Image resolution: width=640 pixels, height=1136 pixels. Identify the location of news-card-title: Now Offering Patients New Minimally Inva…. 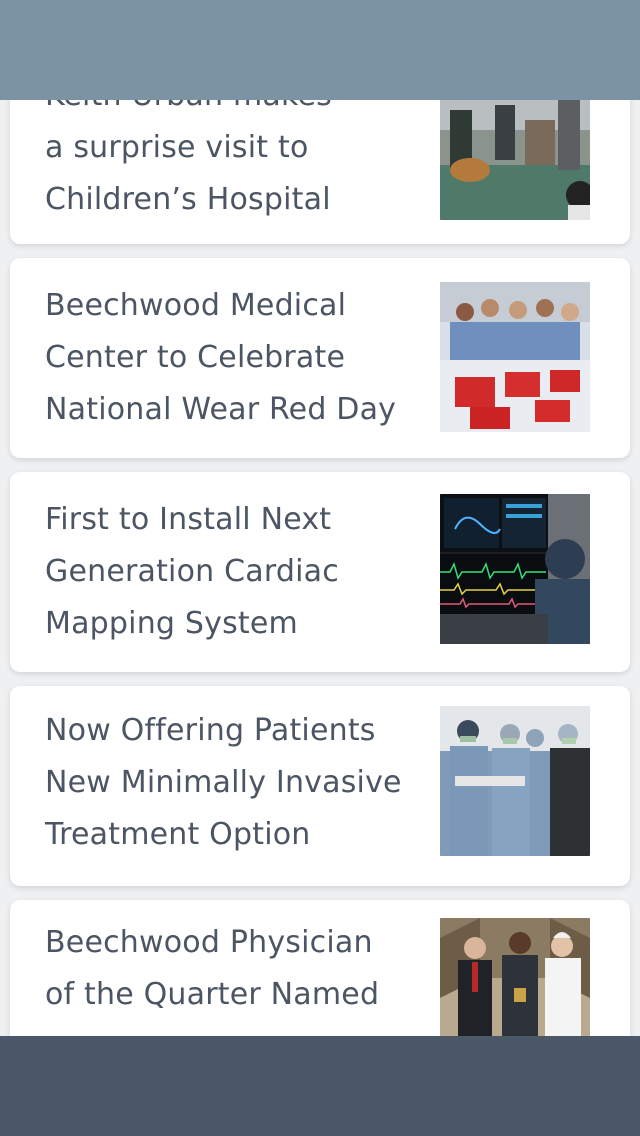
(225, 783).